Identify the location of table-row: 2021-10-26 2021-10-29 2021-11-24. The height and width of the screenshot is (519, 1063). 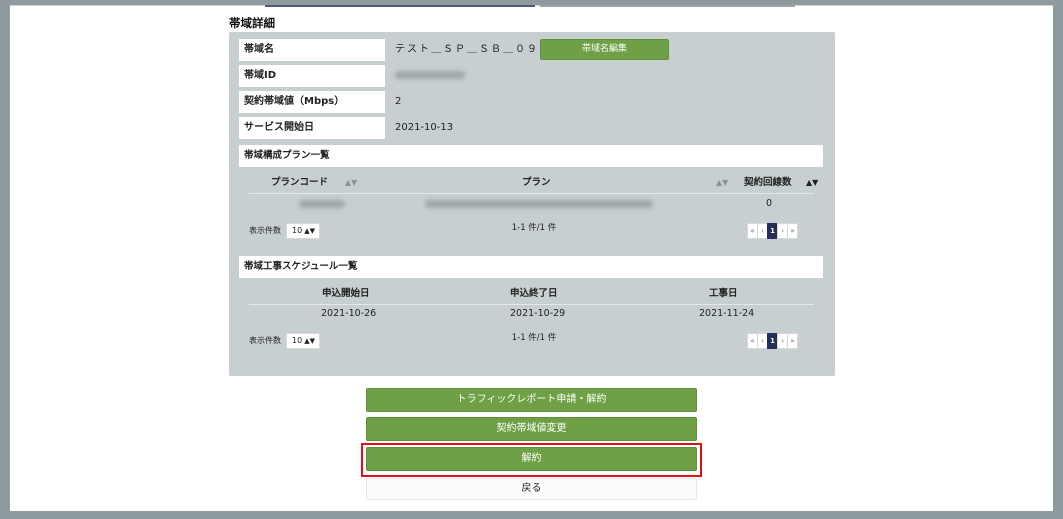
(531, 314).